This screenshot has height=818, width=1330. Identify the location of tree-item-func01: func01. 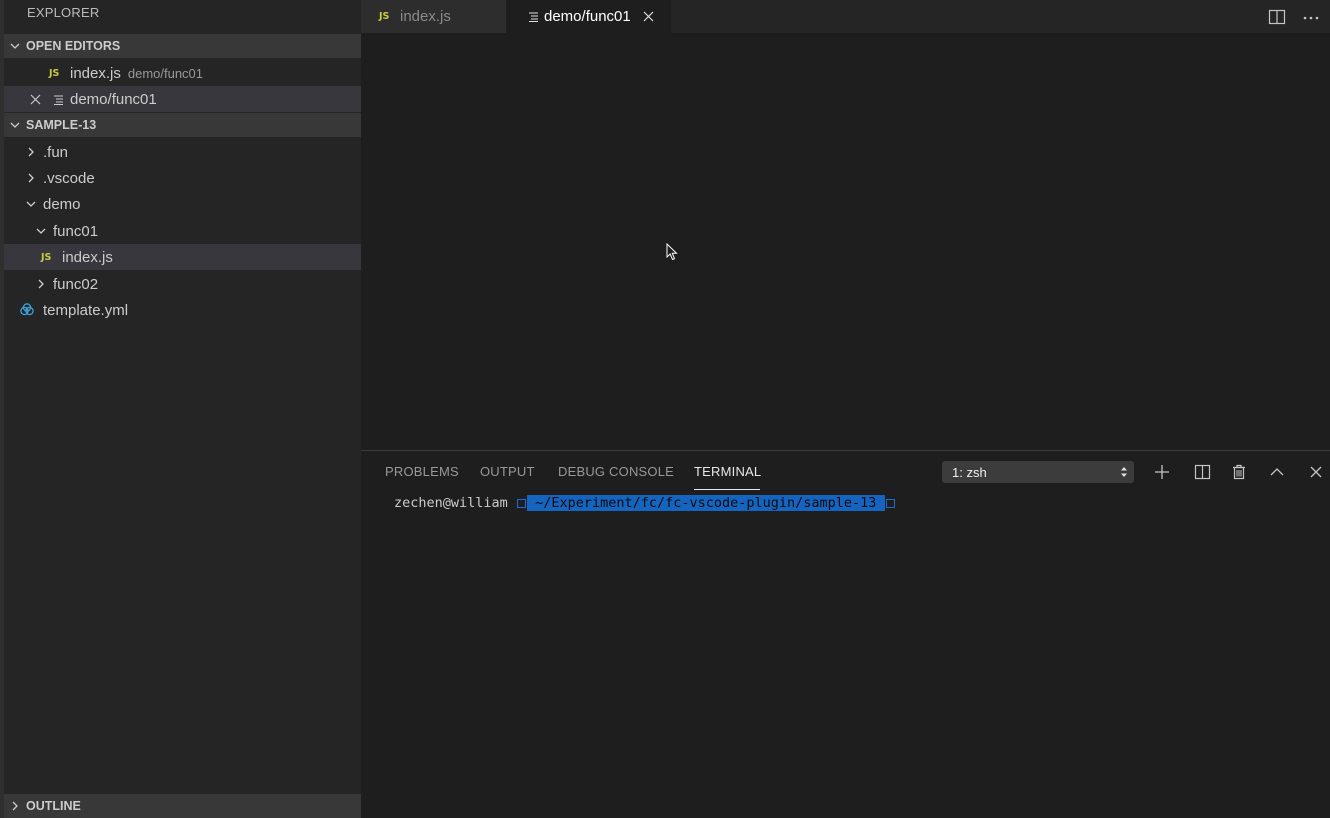
(182, 231).